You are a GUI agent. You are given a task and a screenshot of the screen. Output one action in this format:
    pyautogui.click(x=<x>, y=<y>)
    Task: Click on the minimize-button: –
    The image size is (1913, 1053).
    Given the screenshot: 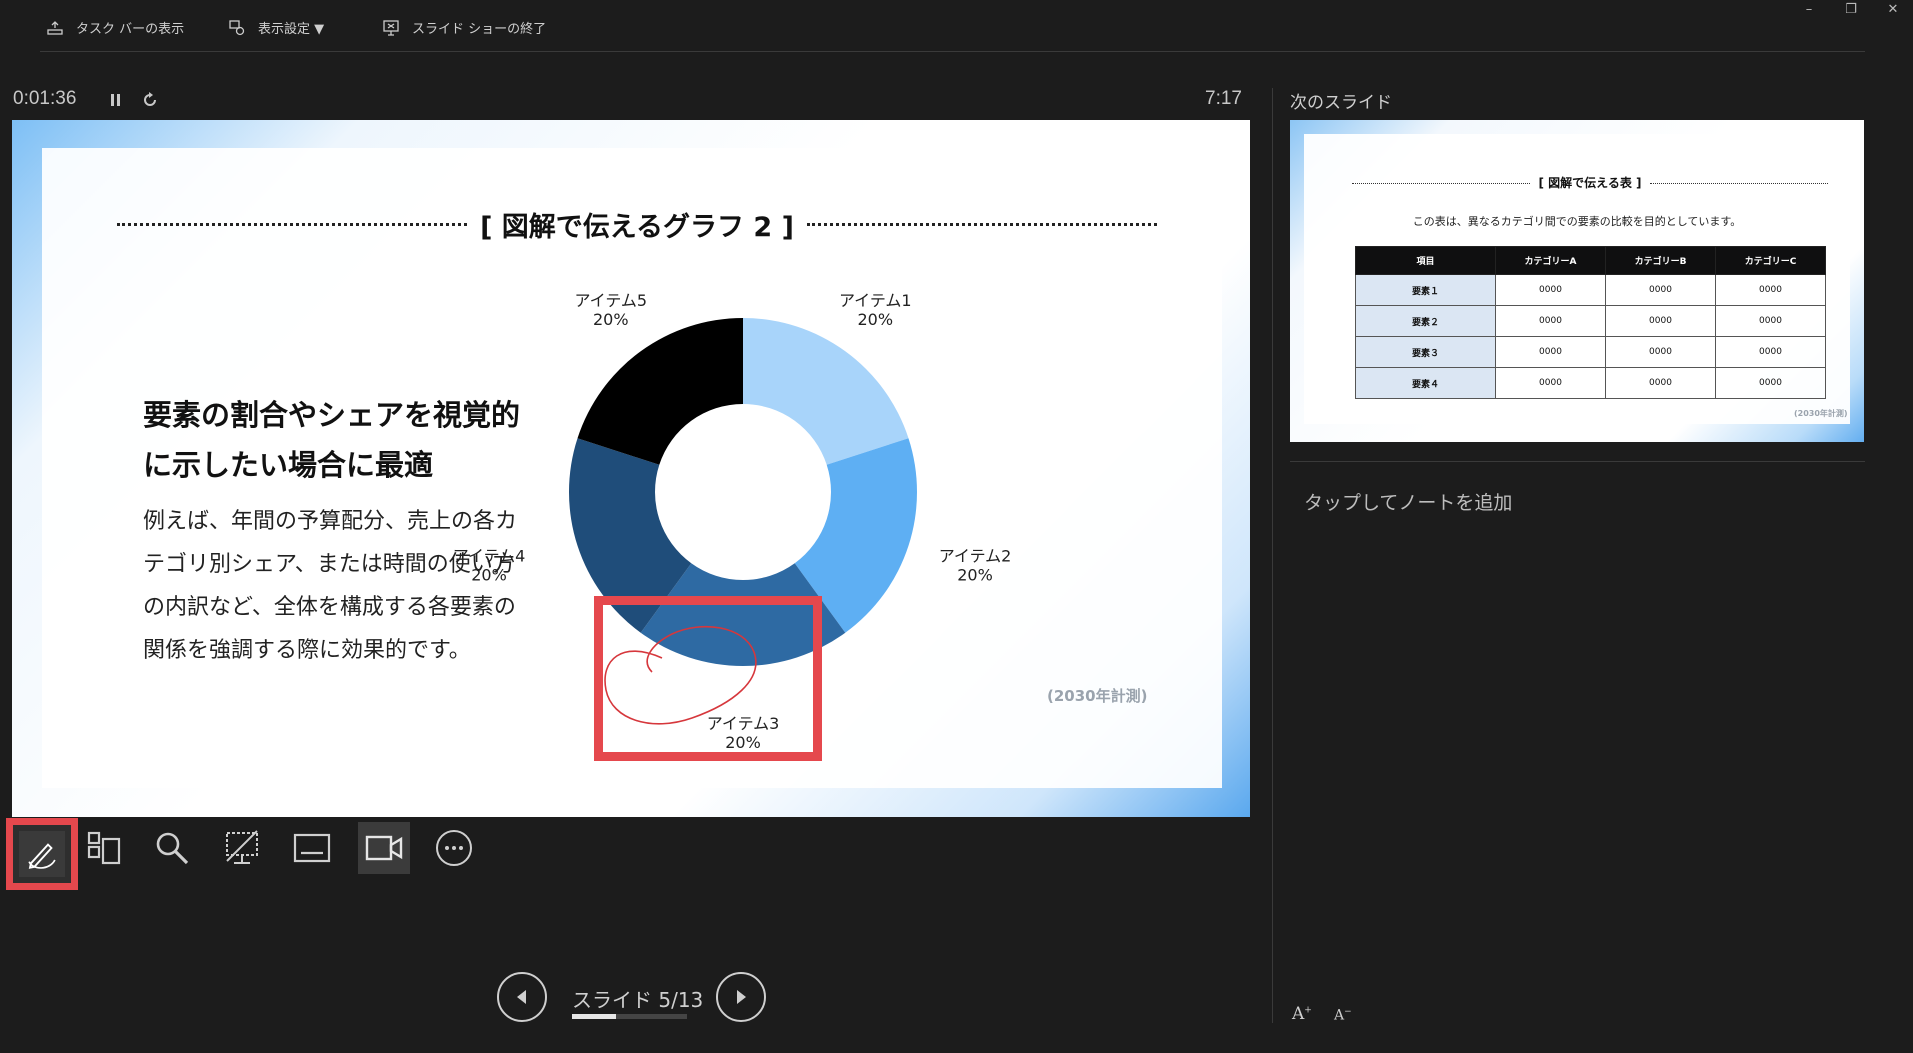 What is the action you would take?
    pyautogui.click(x=1809, y=9)
    